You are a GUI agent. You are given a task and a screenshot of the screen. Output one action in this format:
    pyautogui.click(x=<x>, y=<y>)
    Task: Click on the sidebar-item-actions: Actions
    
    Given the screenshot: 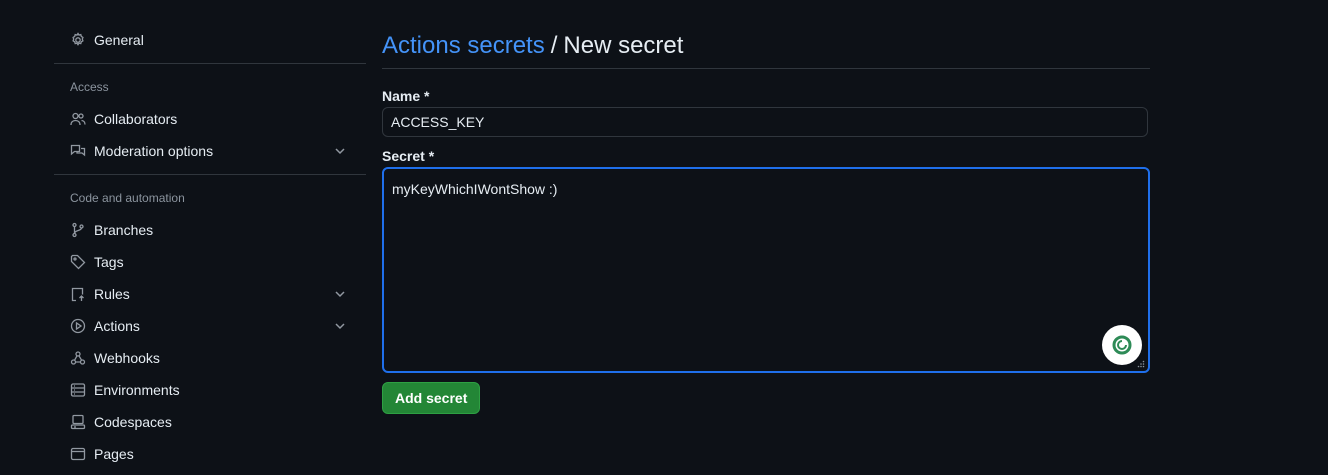 What is the action you would take?
    pyautogui.click(x=210, y=326)
    